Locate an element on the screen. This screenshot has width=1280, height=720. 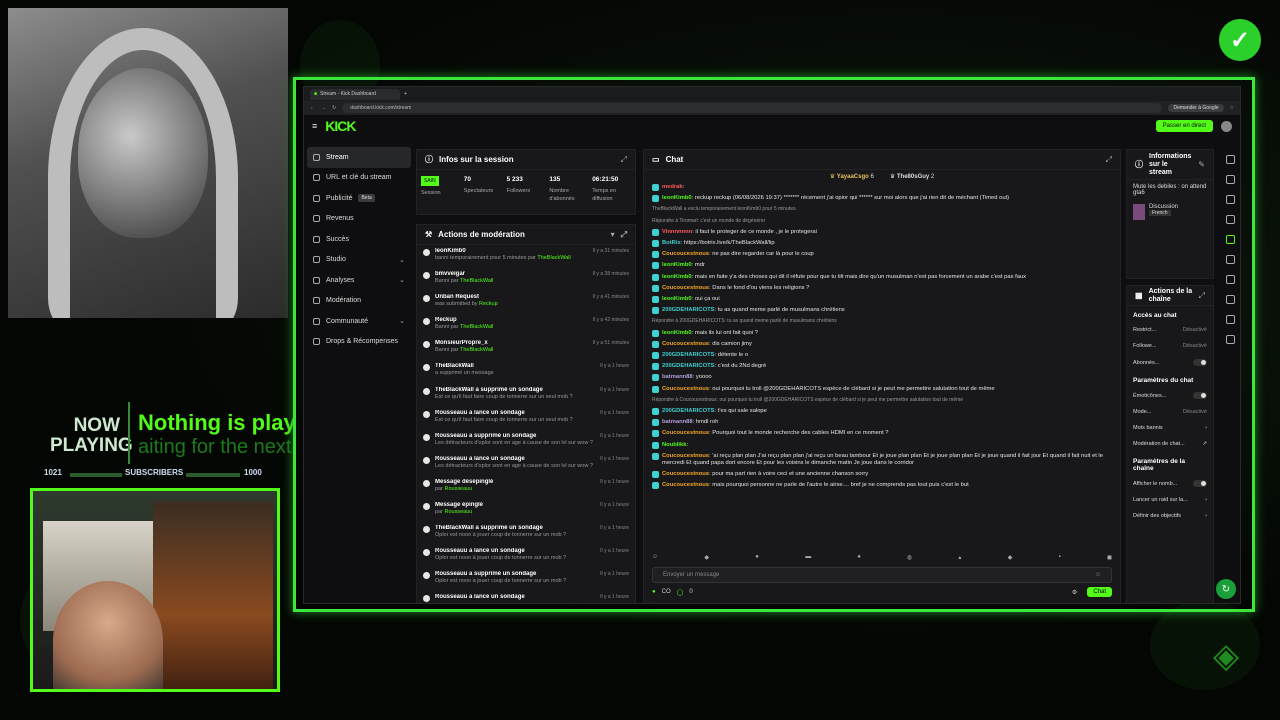
sidebar-item-analytics: Analyses ⌄ is located at coordinates (359, 280).